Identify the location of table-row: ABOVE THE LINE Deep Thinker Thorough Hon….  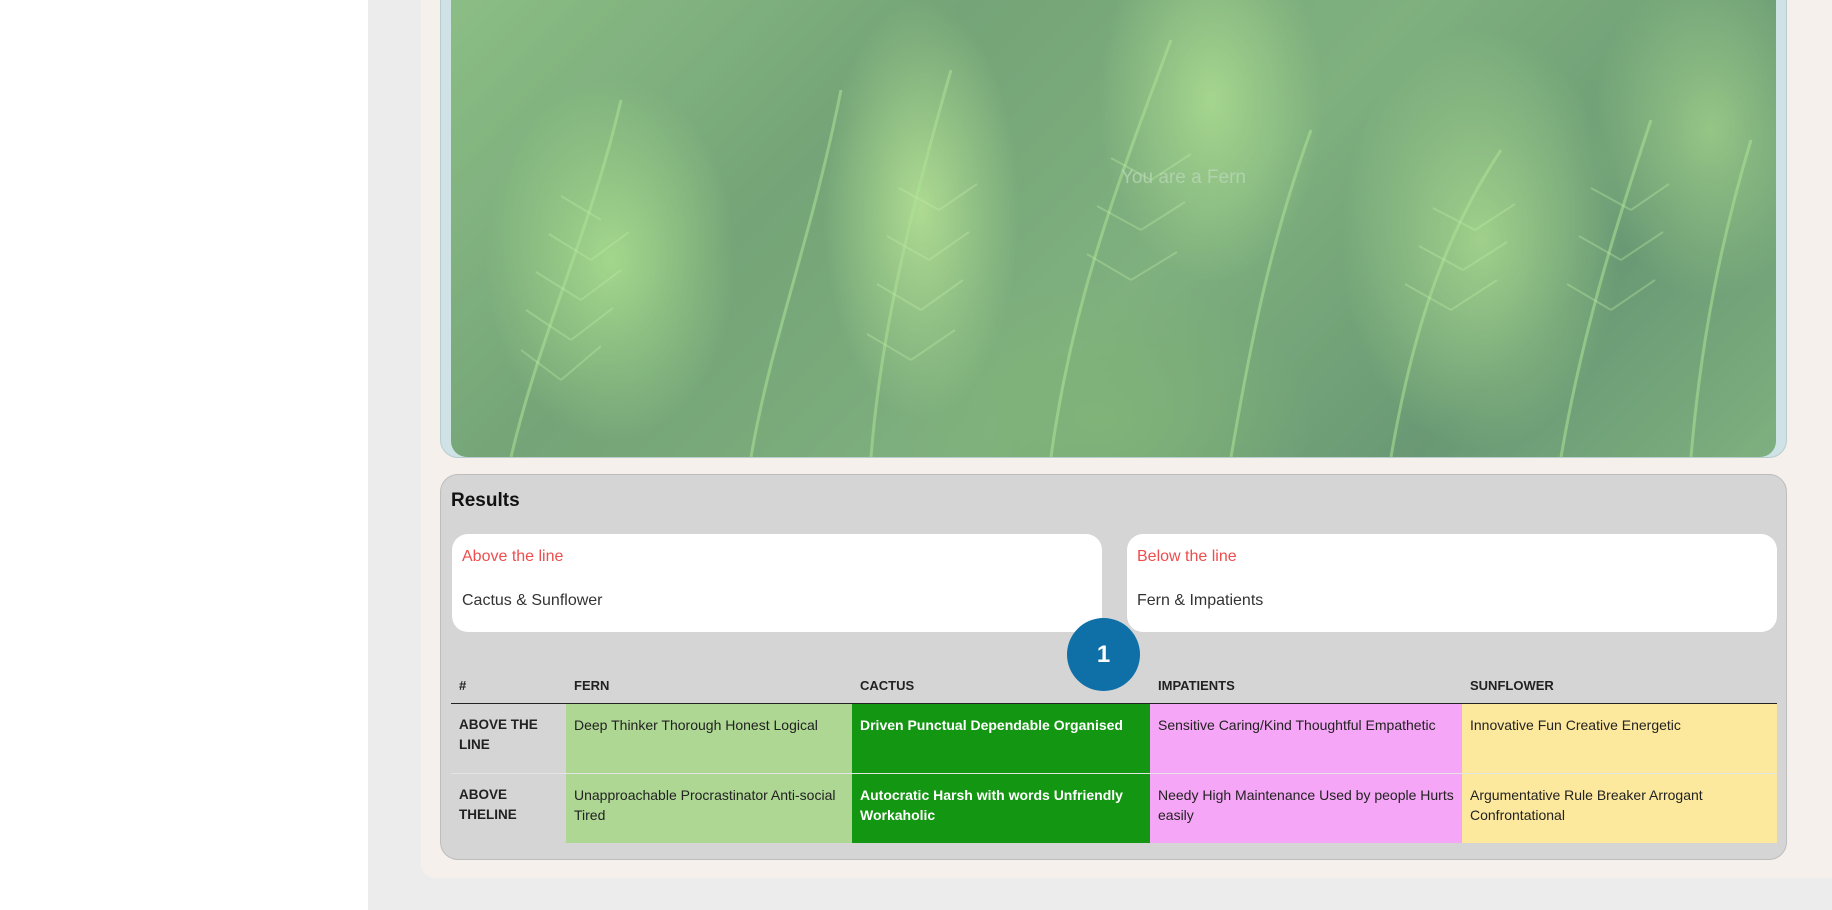
(1114, 738).